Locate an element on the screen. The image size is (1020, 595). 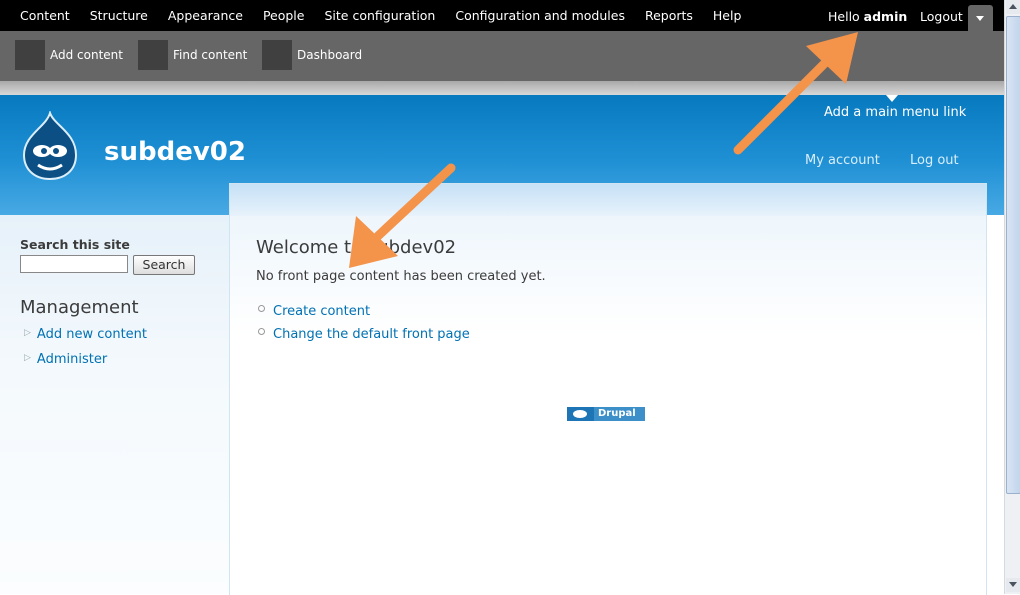
admin-menu-help: Help is located at coordinates (727, 15).